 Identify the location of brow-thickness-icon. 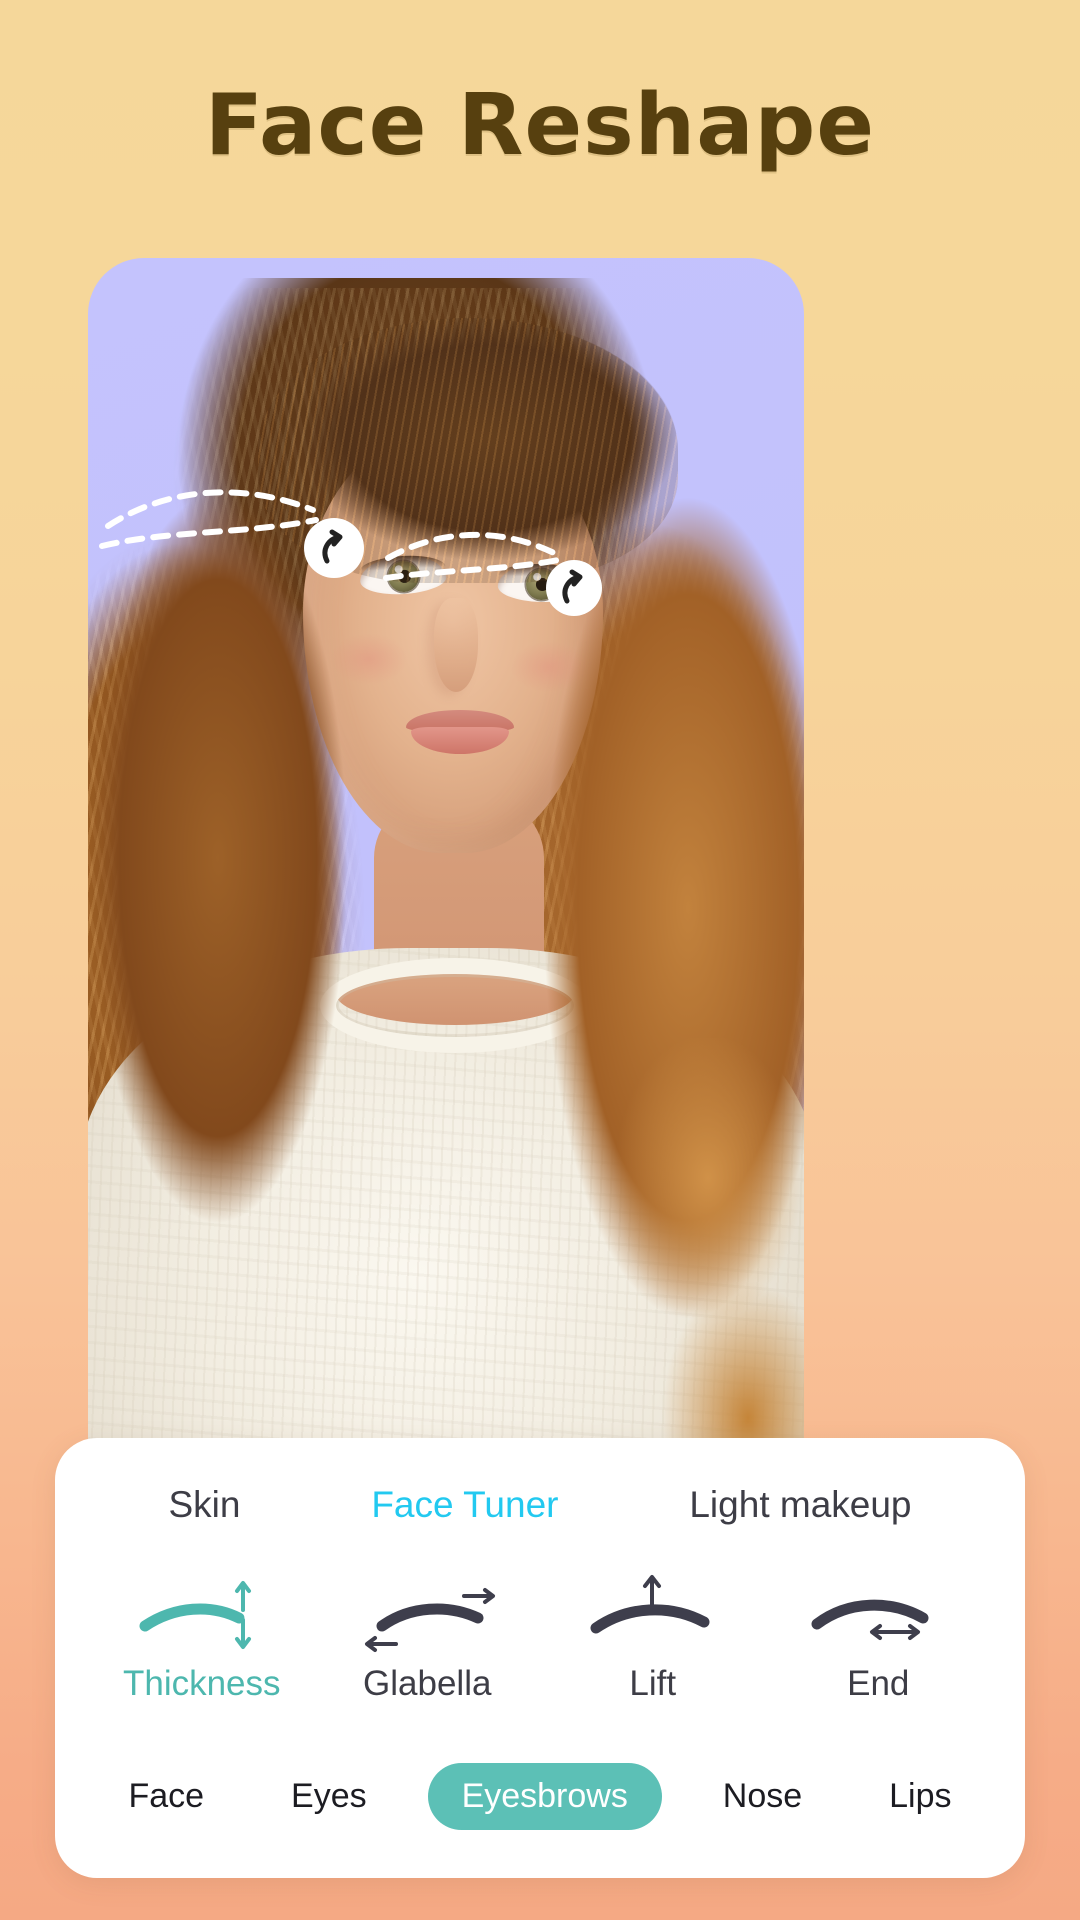
(202, 1612).